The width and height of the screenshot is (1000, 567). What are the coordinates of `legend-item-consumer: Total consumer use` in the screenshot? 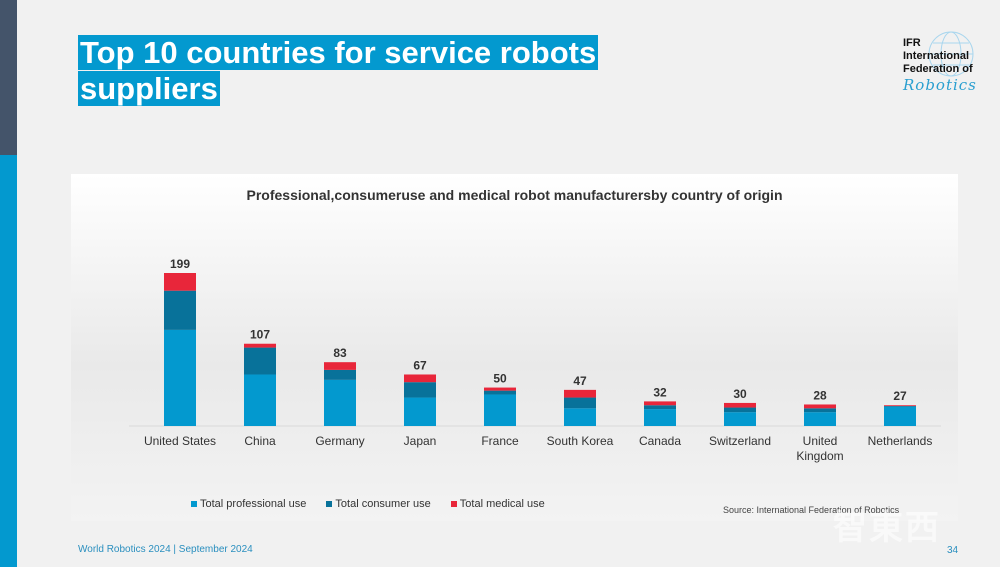 It's located at (378, 504).